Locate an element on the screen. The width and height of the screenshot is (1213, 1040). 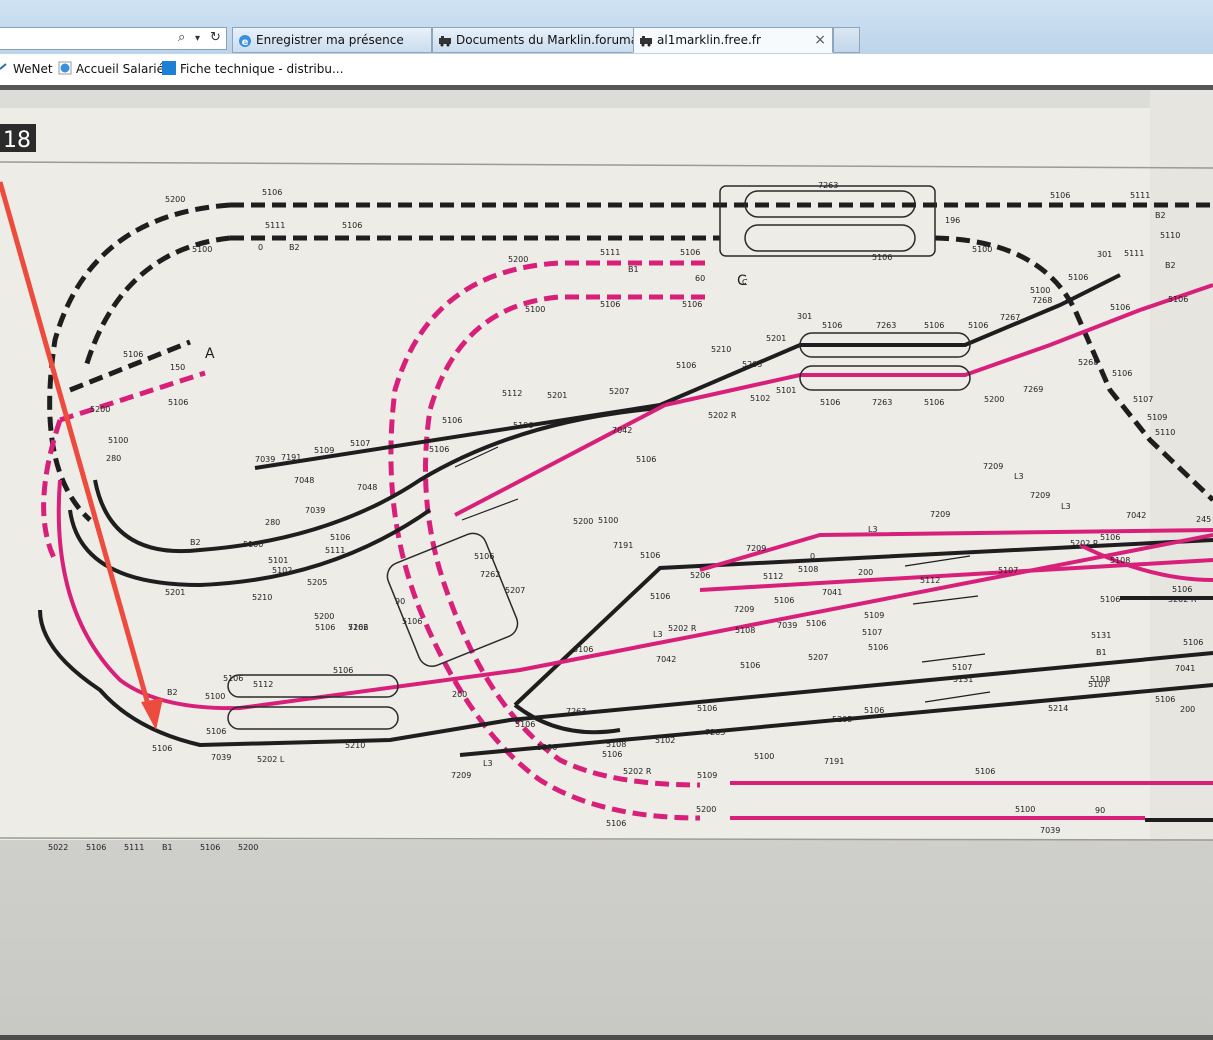
part-number-label: 5268 is located at coordinates (1088, 362).